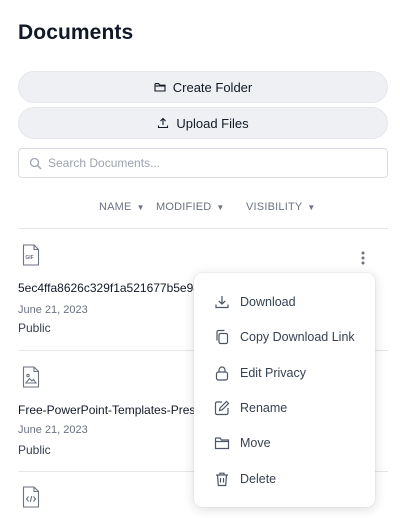  I want to click on file-name: 5ec4ffa8626c329f1a521677b5e98, so click(108, 288).